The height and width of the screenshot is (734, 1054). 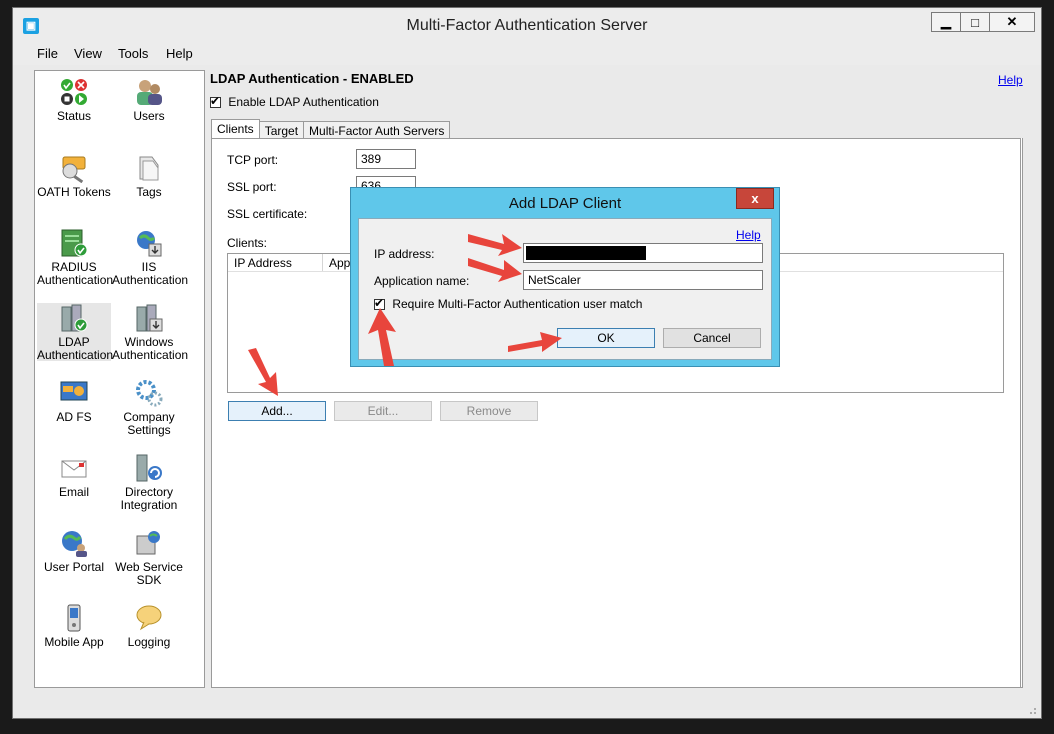 What do you see at coordinates (149, 192) in the screenshot?
I see `sidebar-item-label: Tags` at bounding box center [149, 192].